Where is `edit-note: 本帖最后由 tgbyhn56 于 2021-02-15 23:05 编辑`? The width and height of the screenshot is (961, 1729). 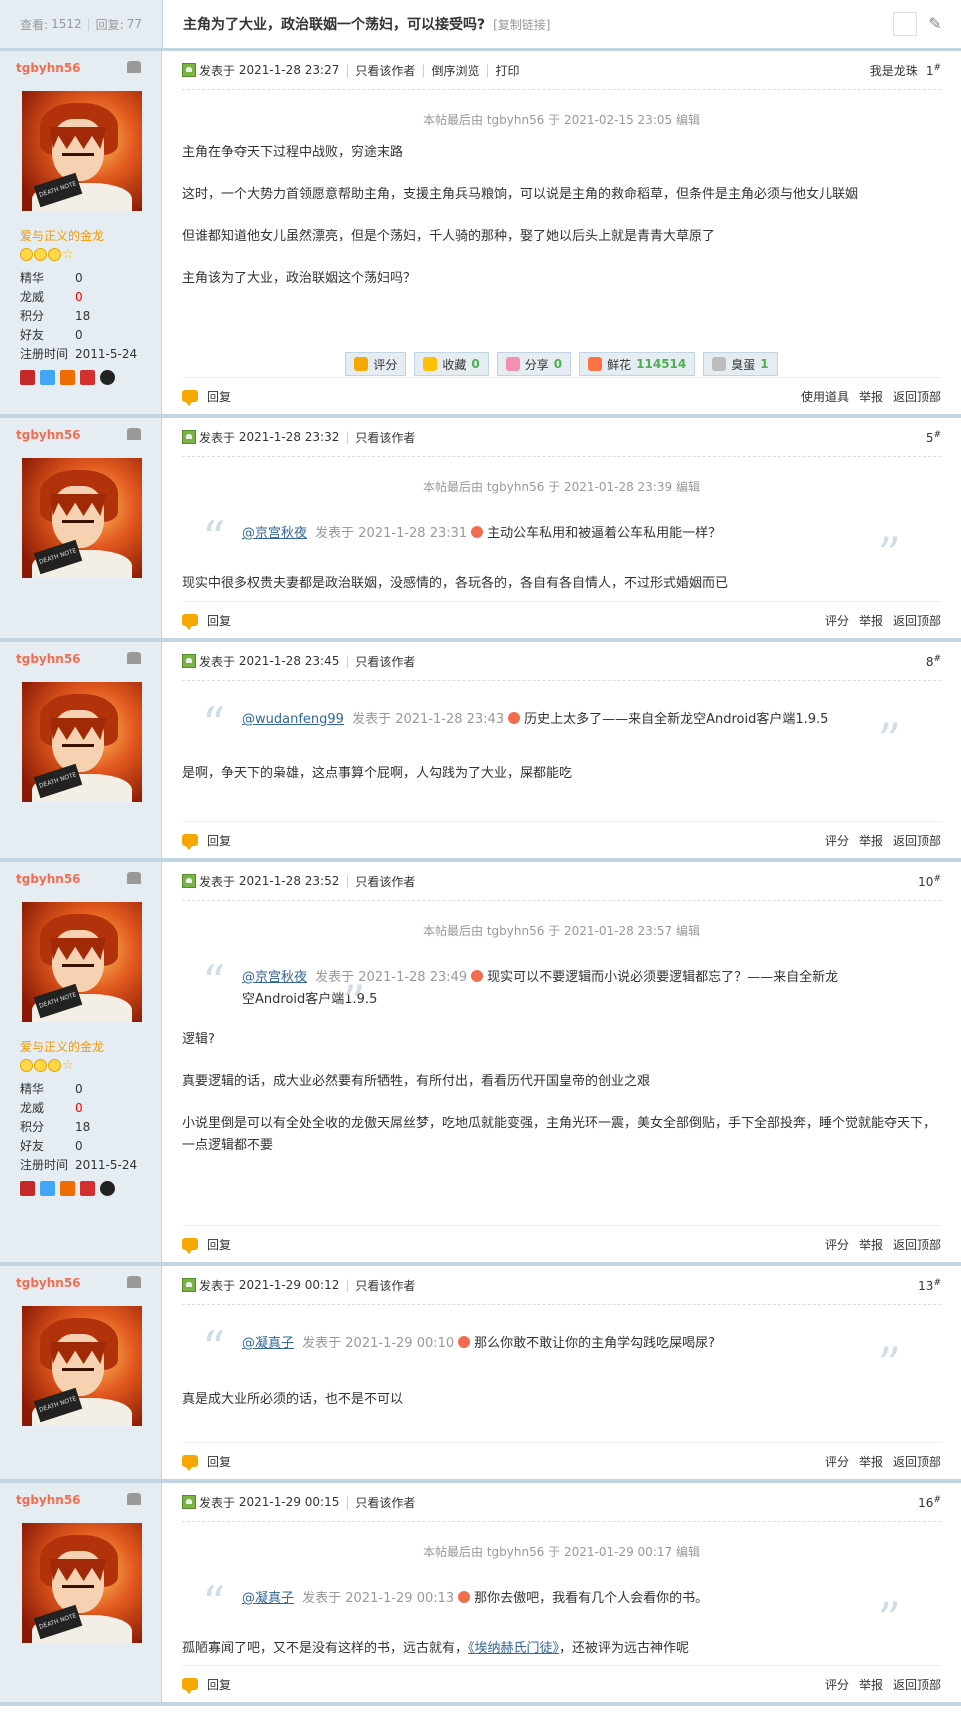 edit-note: 本帖最后由 tgbyhn56 于 2021-02-15 23:05 编辑 is located at coordinates (561, 120).